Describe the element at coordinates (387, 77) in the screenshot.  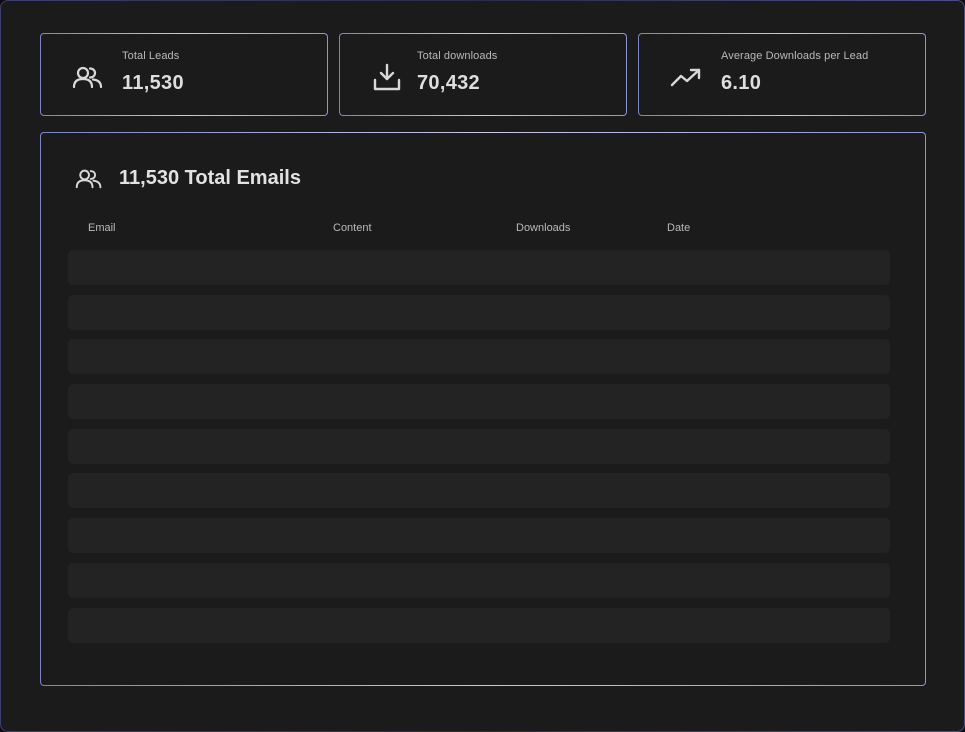
I see `download-icon` at that location.